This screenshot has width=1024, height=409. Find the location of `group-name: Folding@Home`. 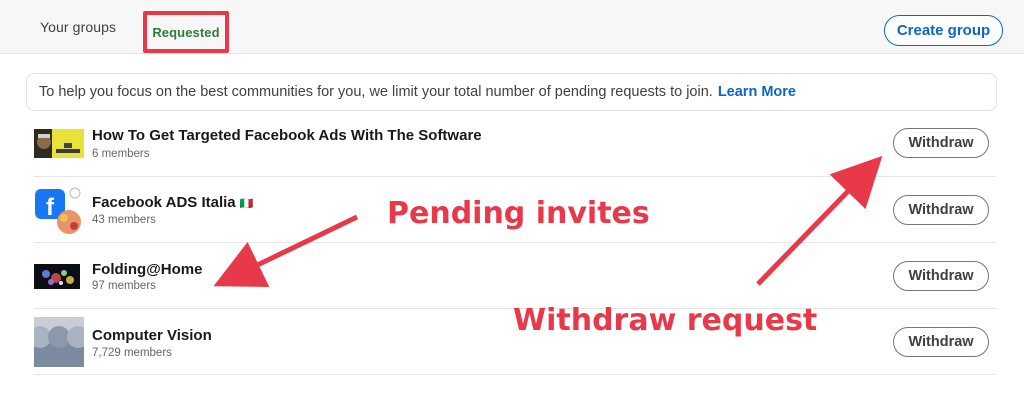

group-name: Folding@Home is located at coordinates (147, 269).